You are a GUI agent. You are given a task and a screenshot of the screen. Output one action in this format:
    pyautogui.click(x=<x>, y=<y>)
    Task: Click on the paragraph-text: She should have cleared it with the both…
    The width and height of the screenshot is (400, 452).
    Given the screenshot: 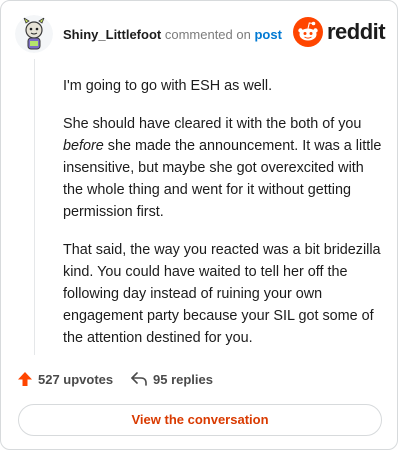 What is the action you would take?
    pyautogui.click(x=212, y=124)
    